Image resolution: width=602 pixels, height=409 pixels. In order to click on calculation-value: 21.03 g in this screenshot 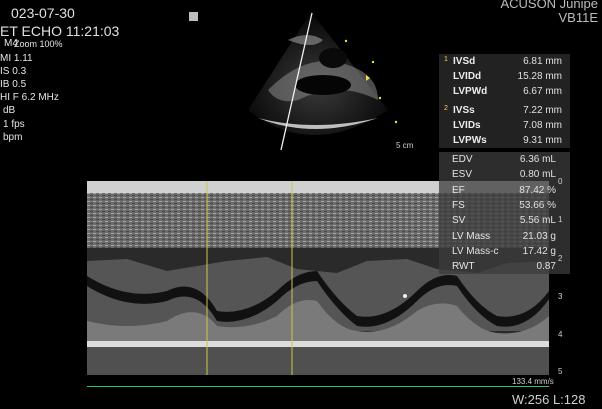, I will do `click(539, 236)`.